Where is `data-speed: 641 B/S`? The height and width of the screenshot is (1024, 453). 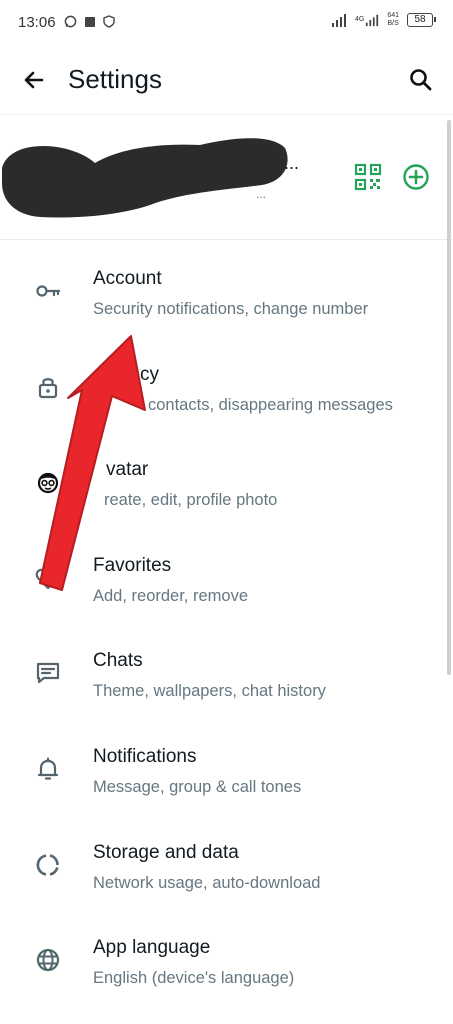
data-speed: 641 B/S is located at coordinates (393, 20).